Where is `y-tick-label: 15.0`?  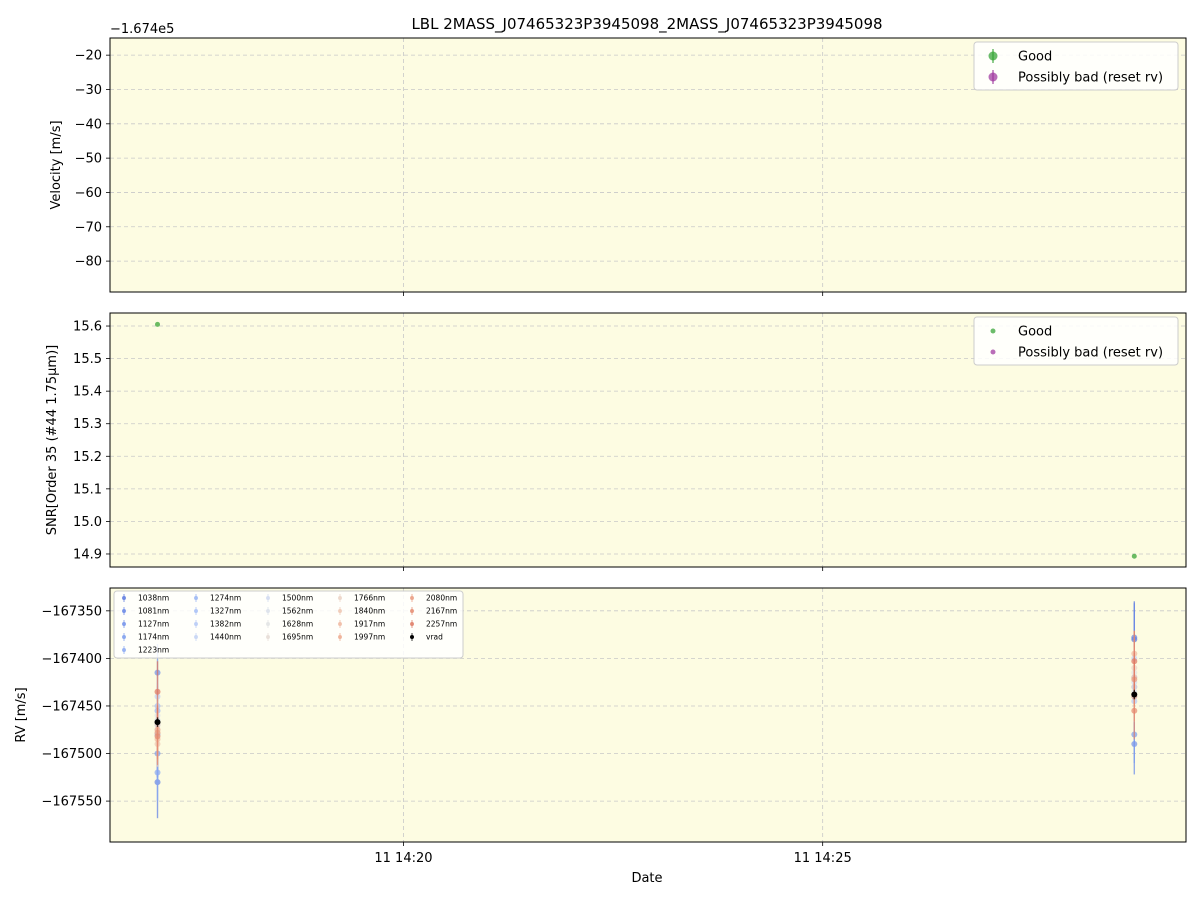
y-tick-label: 15.0 is located at coordinates (87, 522).